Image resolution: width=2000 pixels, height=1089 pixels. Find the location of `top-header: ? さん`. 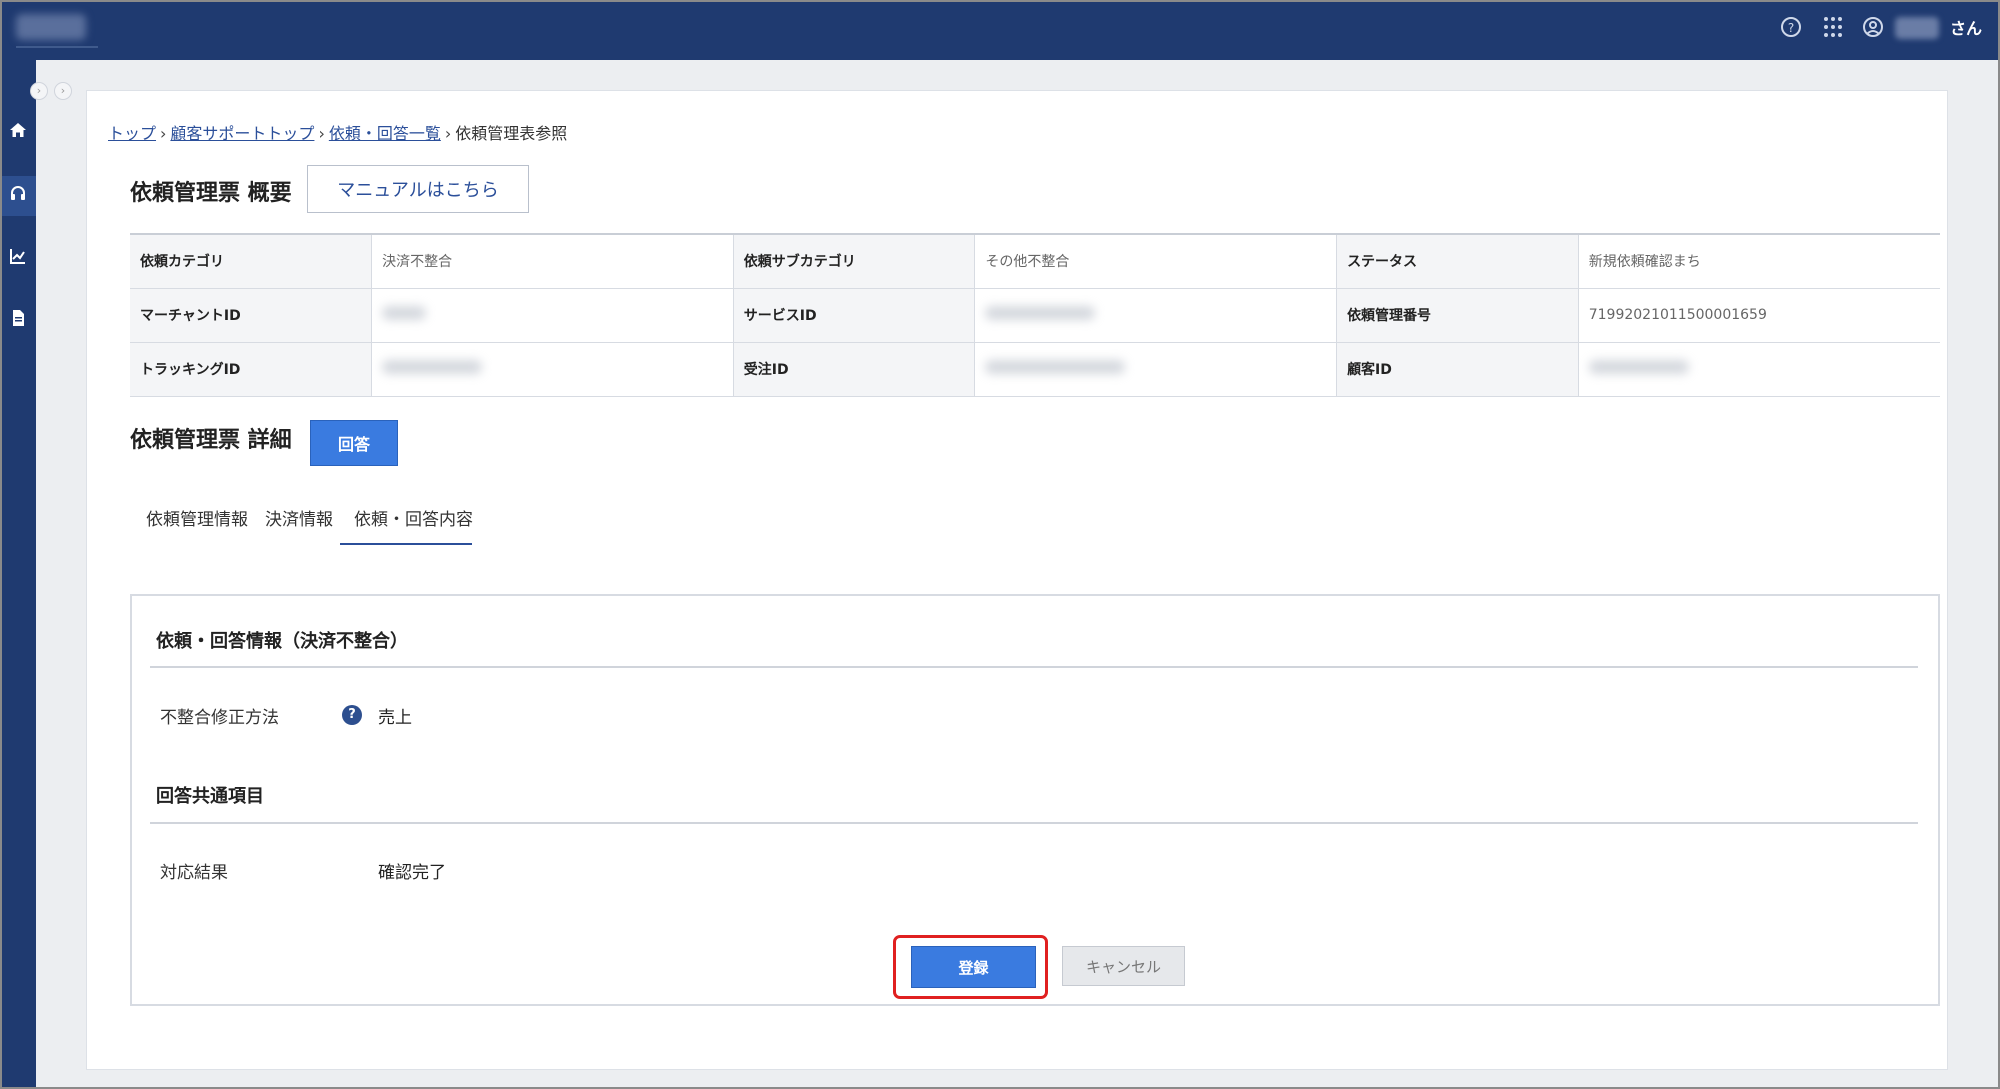

top-header: ? さん is located at coordinates (1000, 30).